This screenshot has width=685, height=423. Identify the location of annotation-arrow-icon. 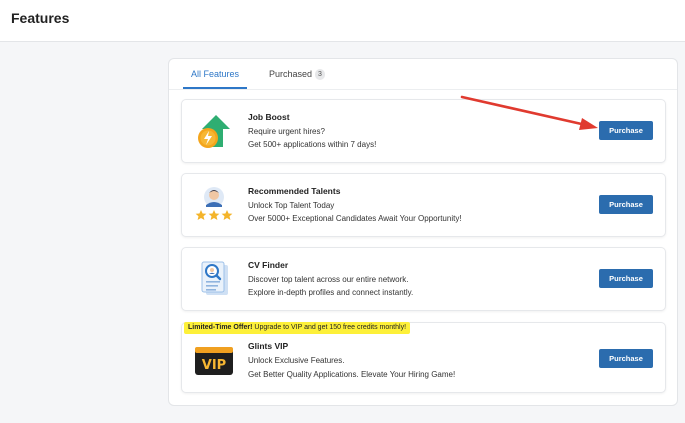
(529, 112).